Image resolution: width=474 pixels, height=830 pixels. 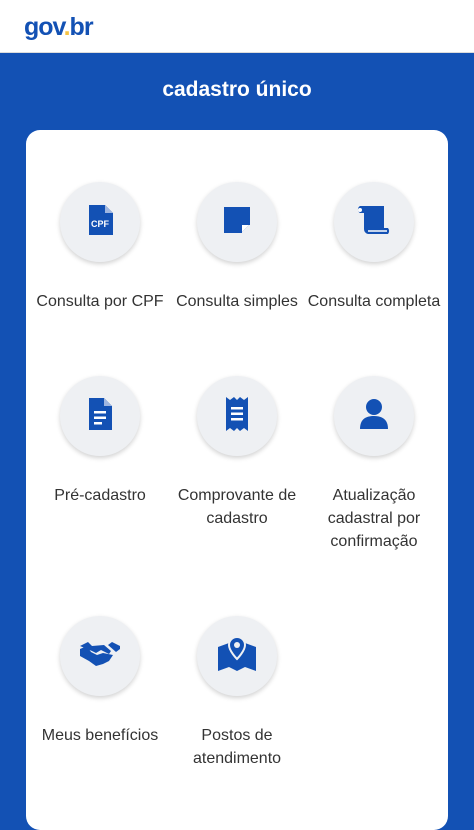 What do you see at coordinates (237, 507) in the screenshot?
I see `service-label: Comprovante de cadastro` at bounding box center [237, 507].